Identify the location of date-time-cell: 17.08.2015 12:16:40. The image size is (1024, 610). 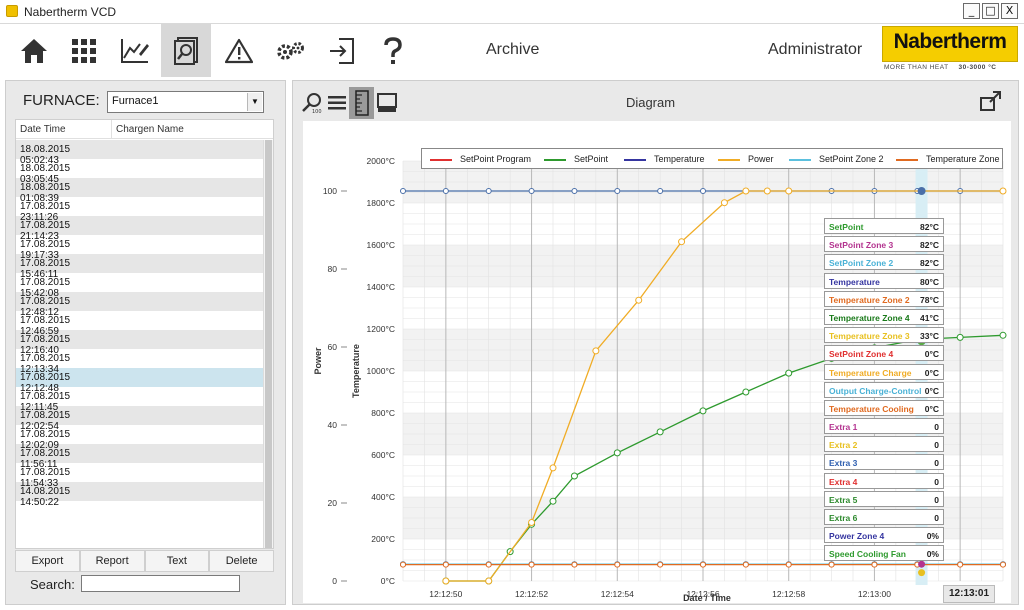
(45, 345).